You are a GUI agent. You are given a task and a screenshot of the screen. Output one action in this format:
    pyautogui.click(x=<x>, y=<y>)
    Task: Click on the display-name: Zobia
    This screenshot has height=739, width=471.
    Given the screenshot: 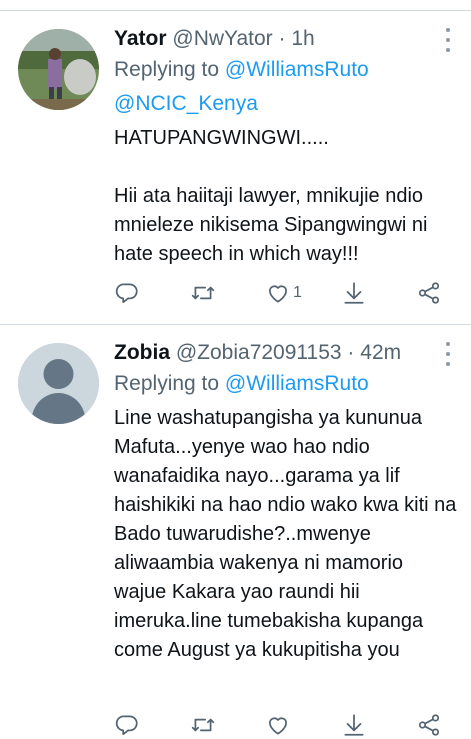 What is the action you would take?
    pyautogui.click(x=142, y=352)
    